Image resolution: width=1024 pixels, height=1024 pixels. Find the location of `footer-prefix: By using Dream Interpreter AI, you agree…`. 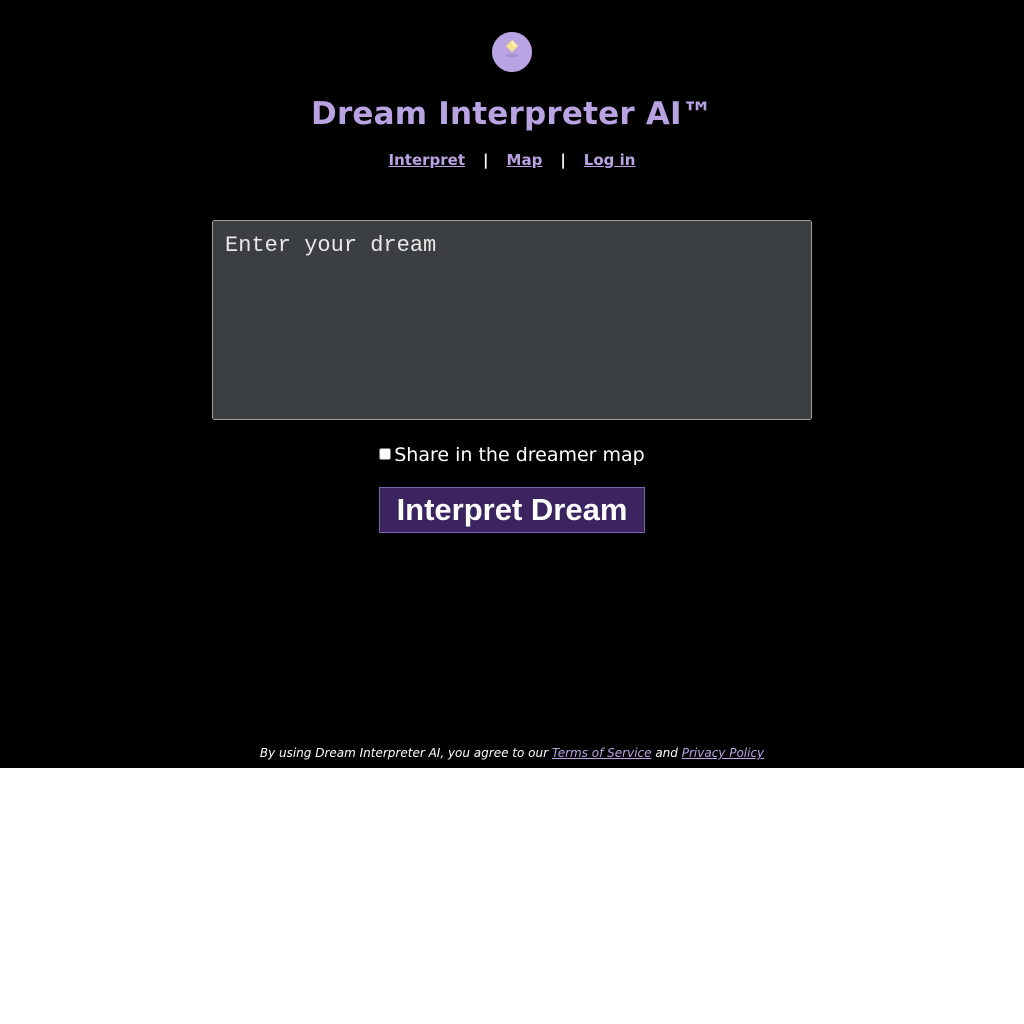

footer-prefix: By using Dream Interpreter AI, you agree… is located at coordinates (405, 753).